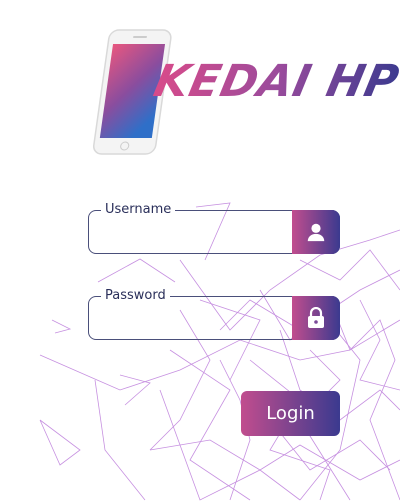 Image resolution: width=400 pixels, height=501 pixels. I want to click on username-label: Username, so click(138, 209).